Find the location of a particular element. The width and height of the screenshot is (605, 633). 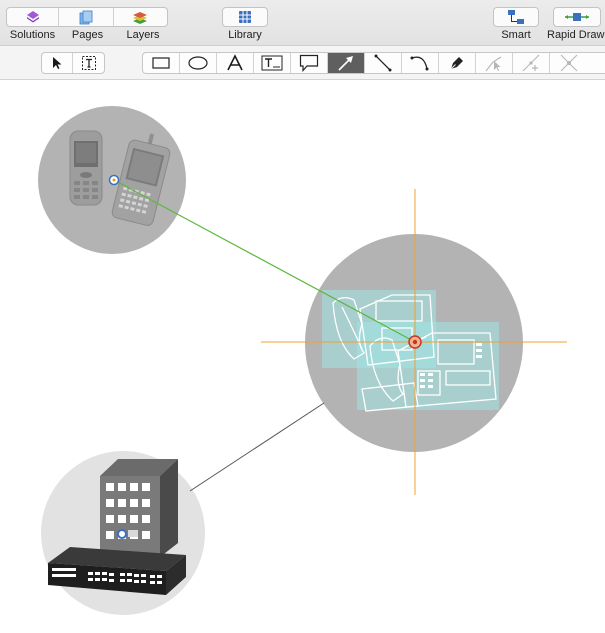

curved-line-icon is located at coordinates (419, 63).